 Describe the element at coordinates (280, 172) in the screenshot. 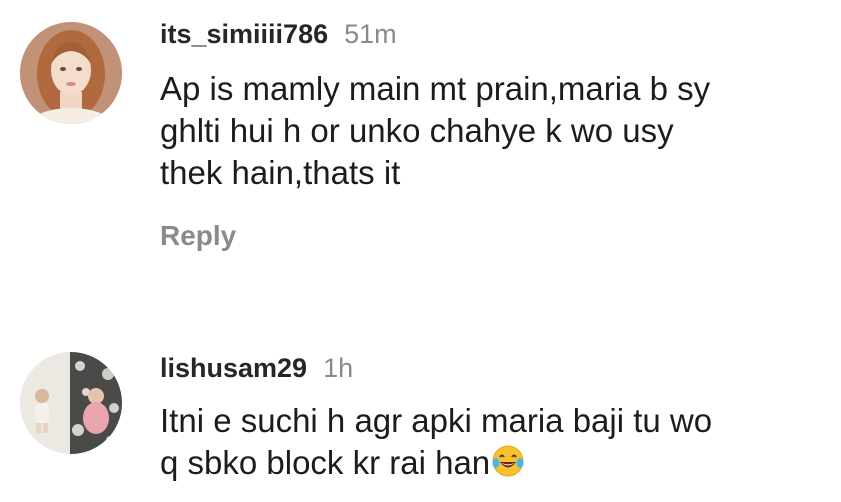

I see `comment-text-line: thek hain,thats it` at that location.